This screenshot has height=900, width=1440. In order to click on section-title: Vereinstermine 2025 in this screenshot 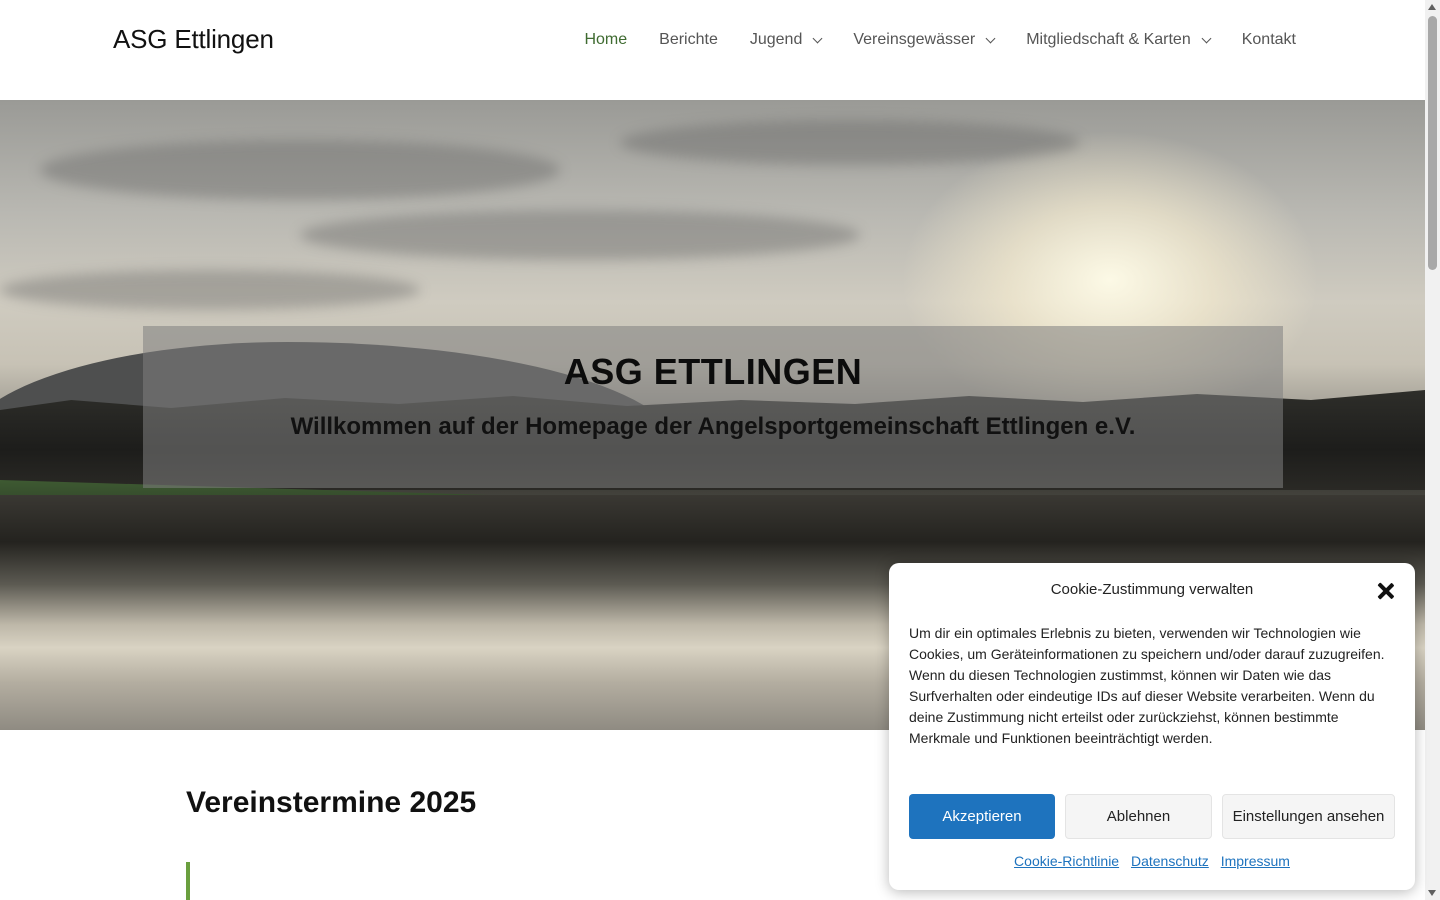, I will do `click(331, 802)`.